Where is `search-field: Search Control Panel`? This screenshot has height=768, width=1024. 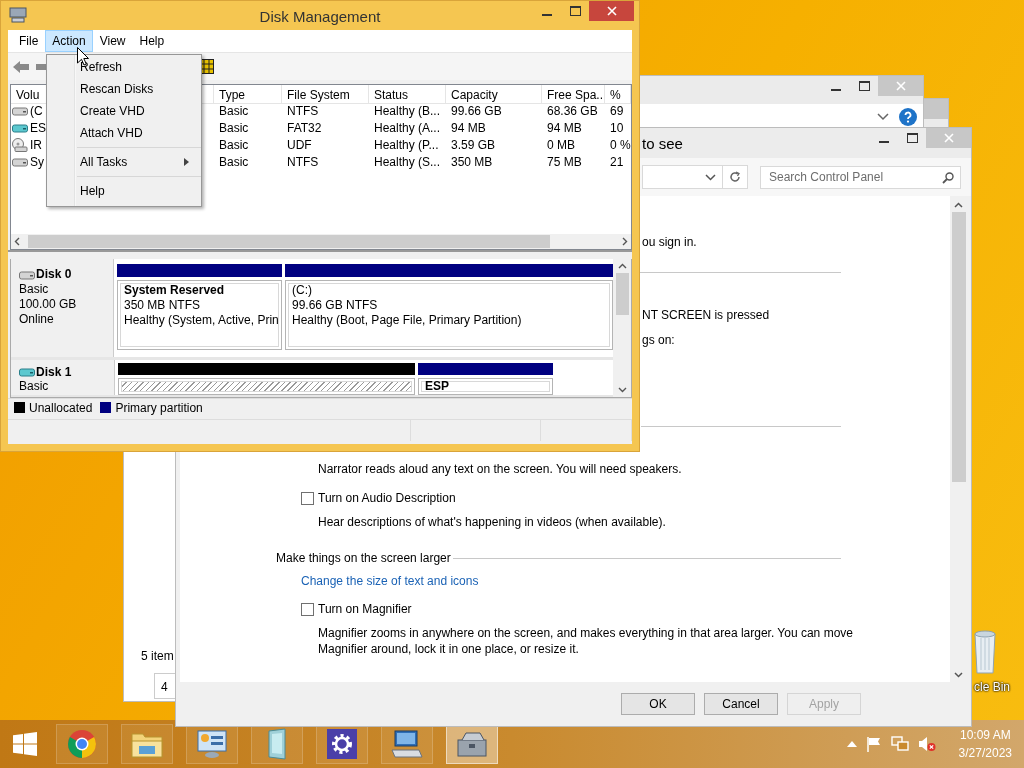 search-field: Search Control Panel is located at coordinates (860, 177).